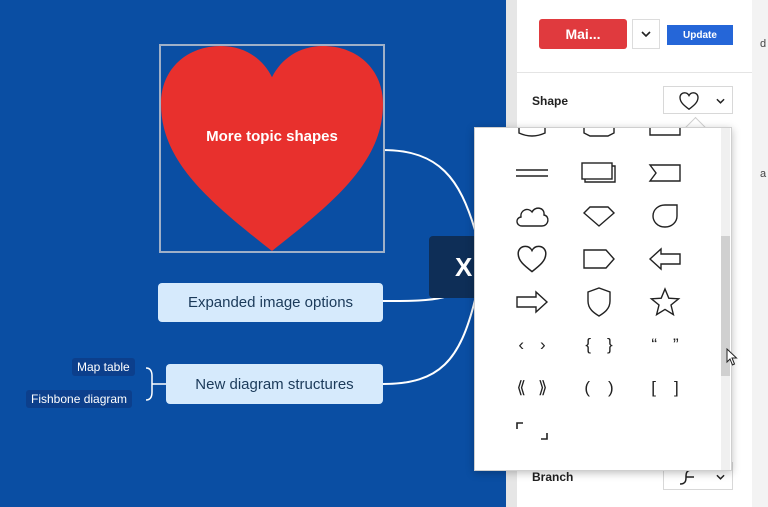  What do you see at coordinates (79, 399) in the screenshot?
I see `subtopic-fishbone-diagram: Fishbone diagram` at bounding box center [79, 399].